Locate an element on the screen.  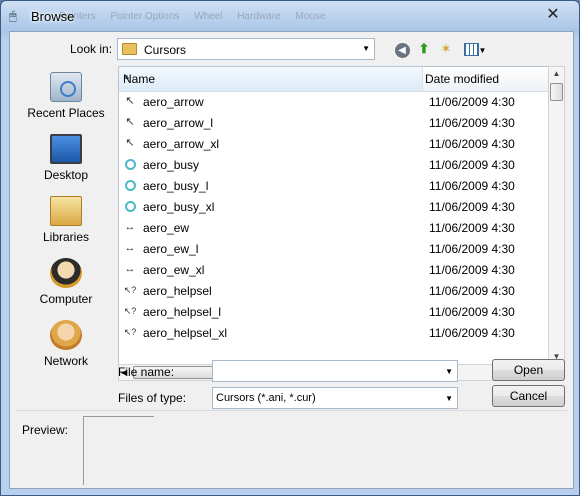
file-name: aero_busy is located at coordinates (171, 165).